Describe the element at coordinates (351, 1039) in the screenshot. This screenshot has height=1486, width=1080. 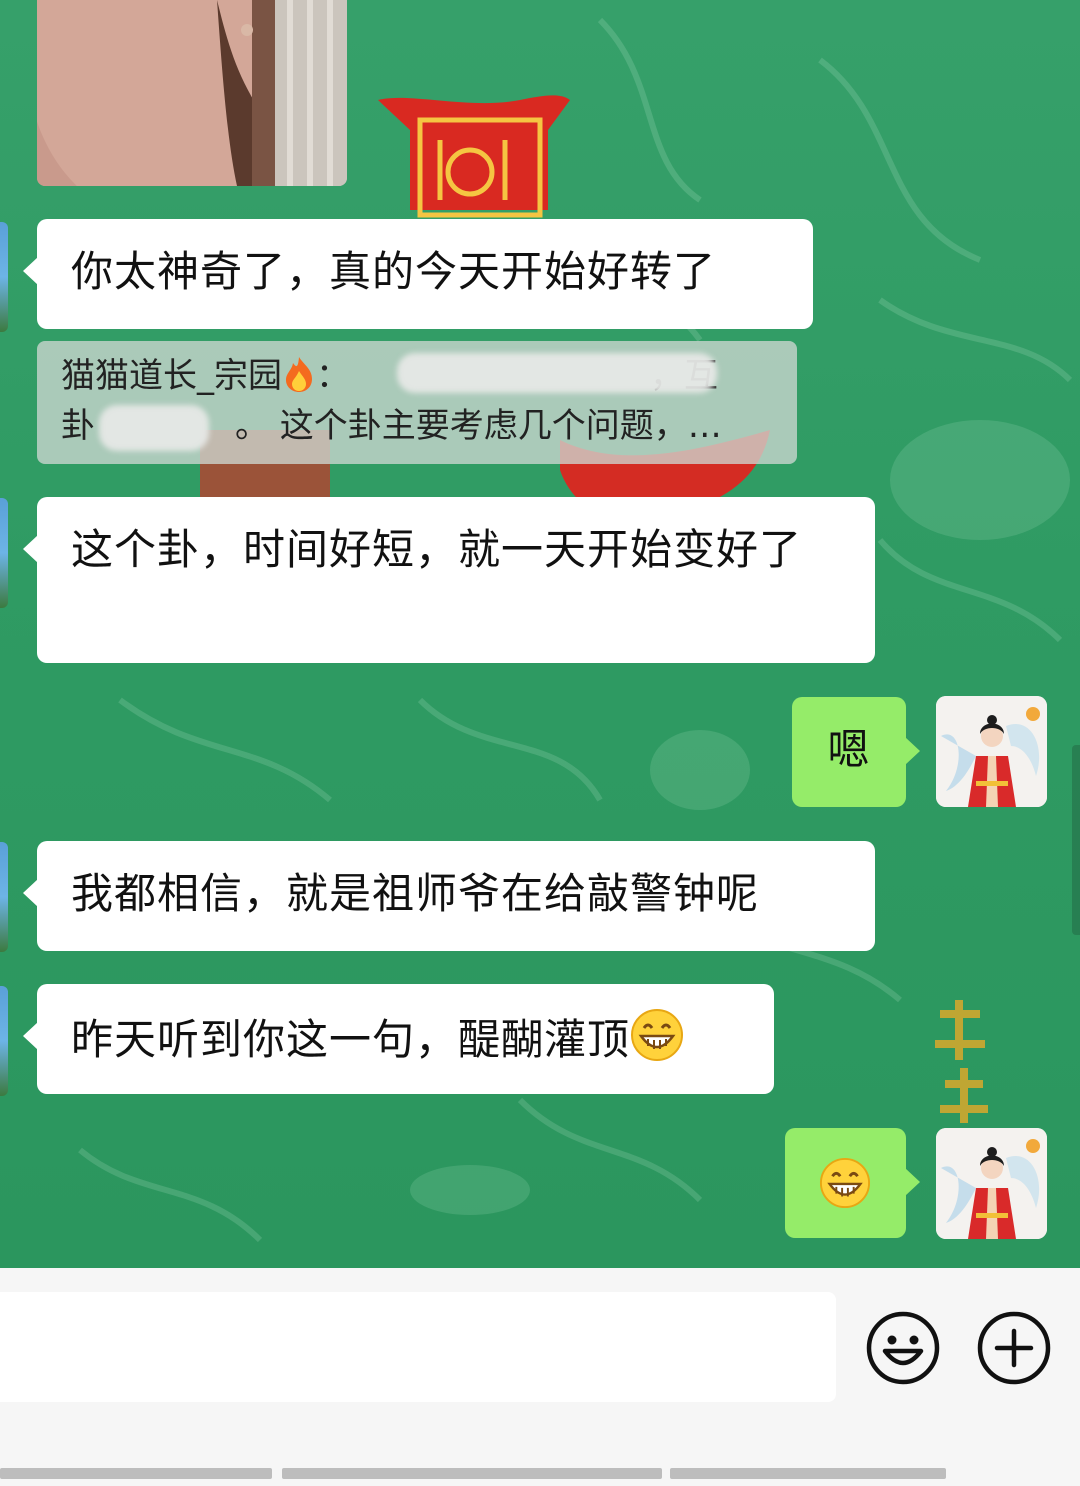
I see `message-text: 昨天听到你这一句，醍醐灌顶` at that location.